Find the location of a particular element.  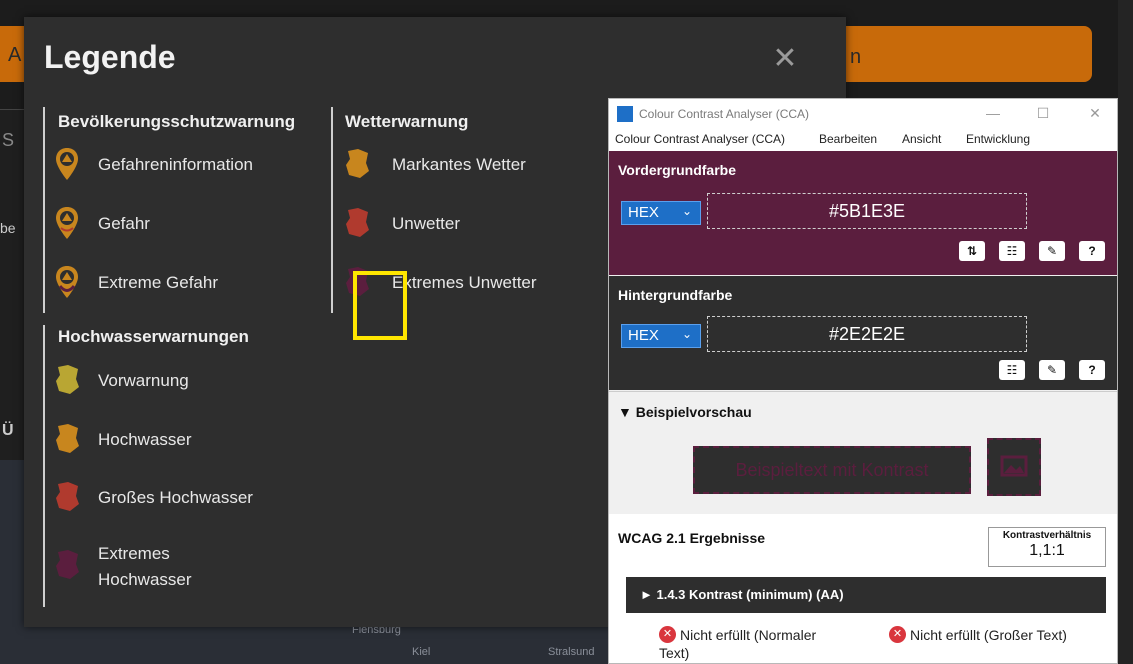

menu-item-development: Entwicklung is located at coordinates (998, 139).